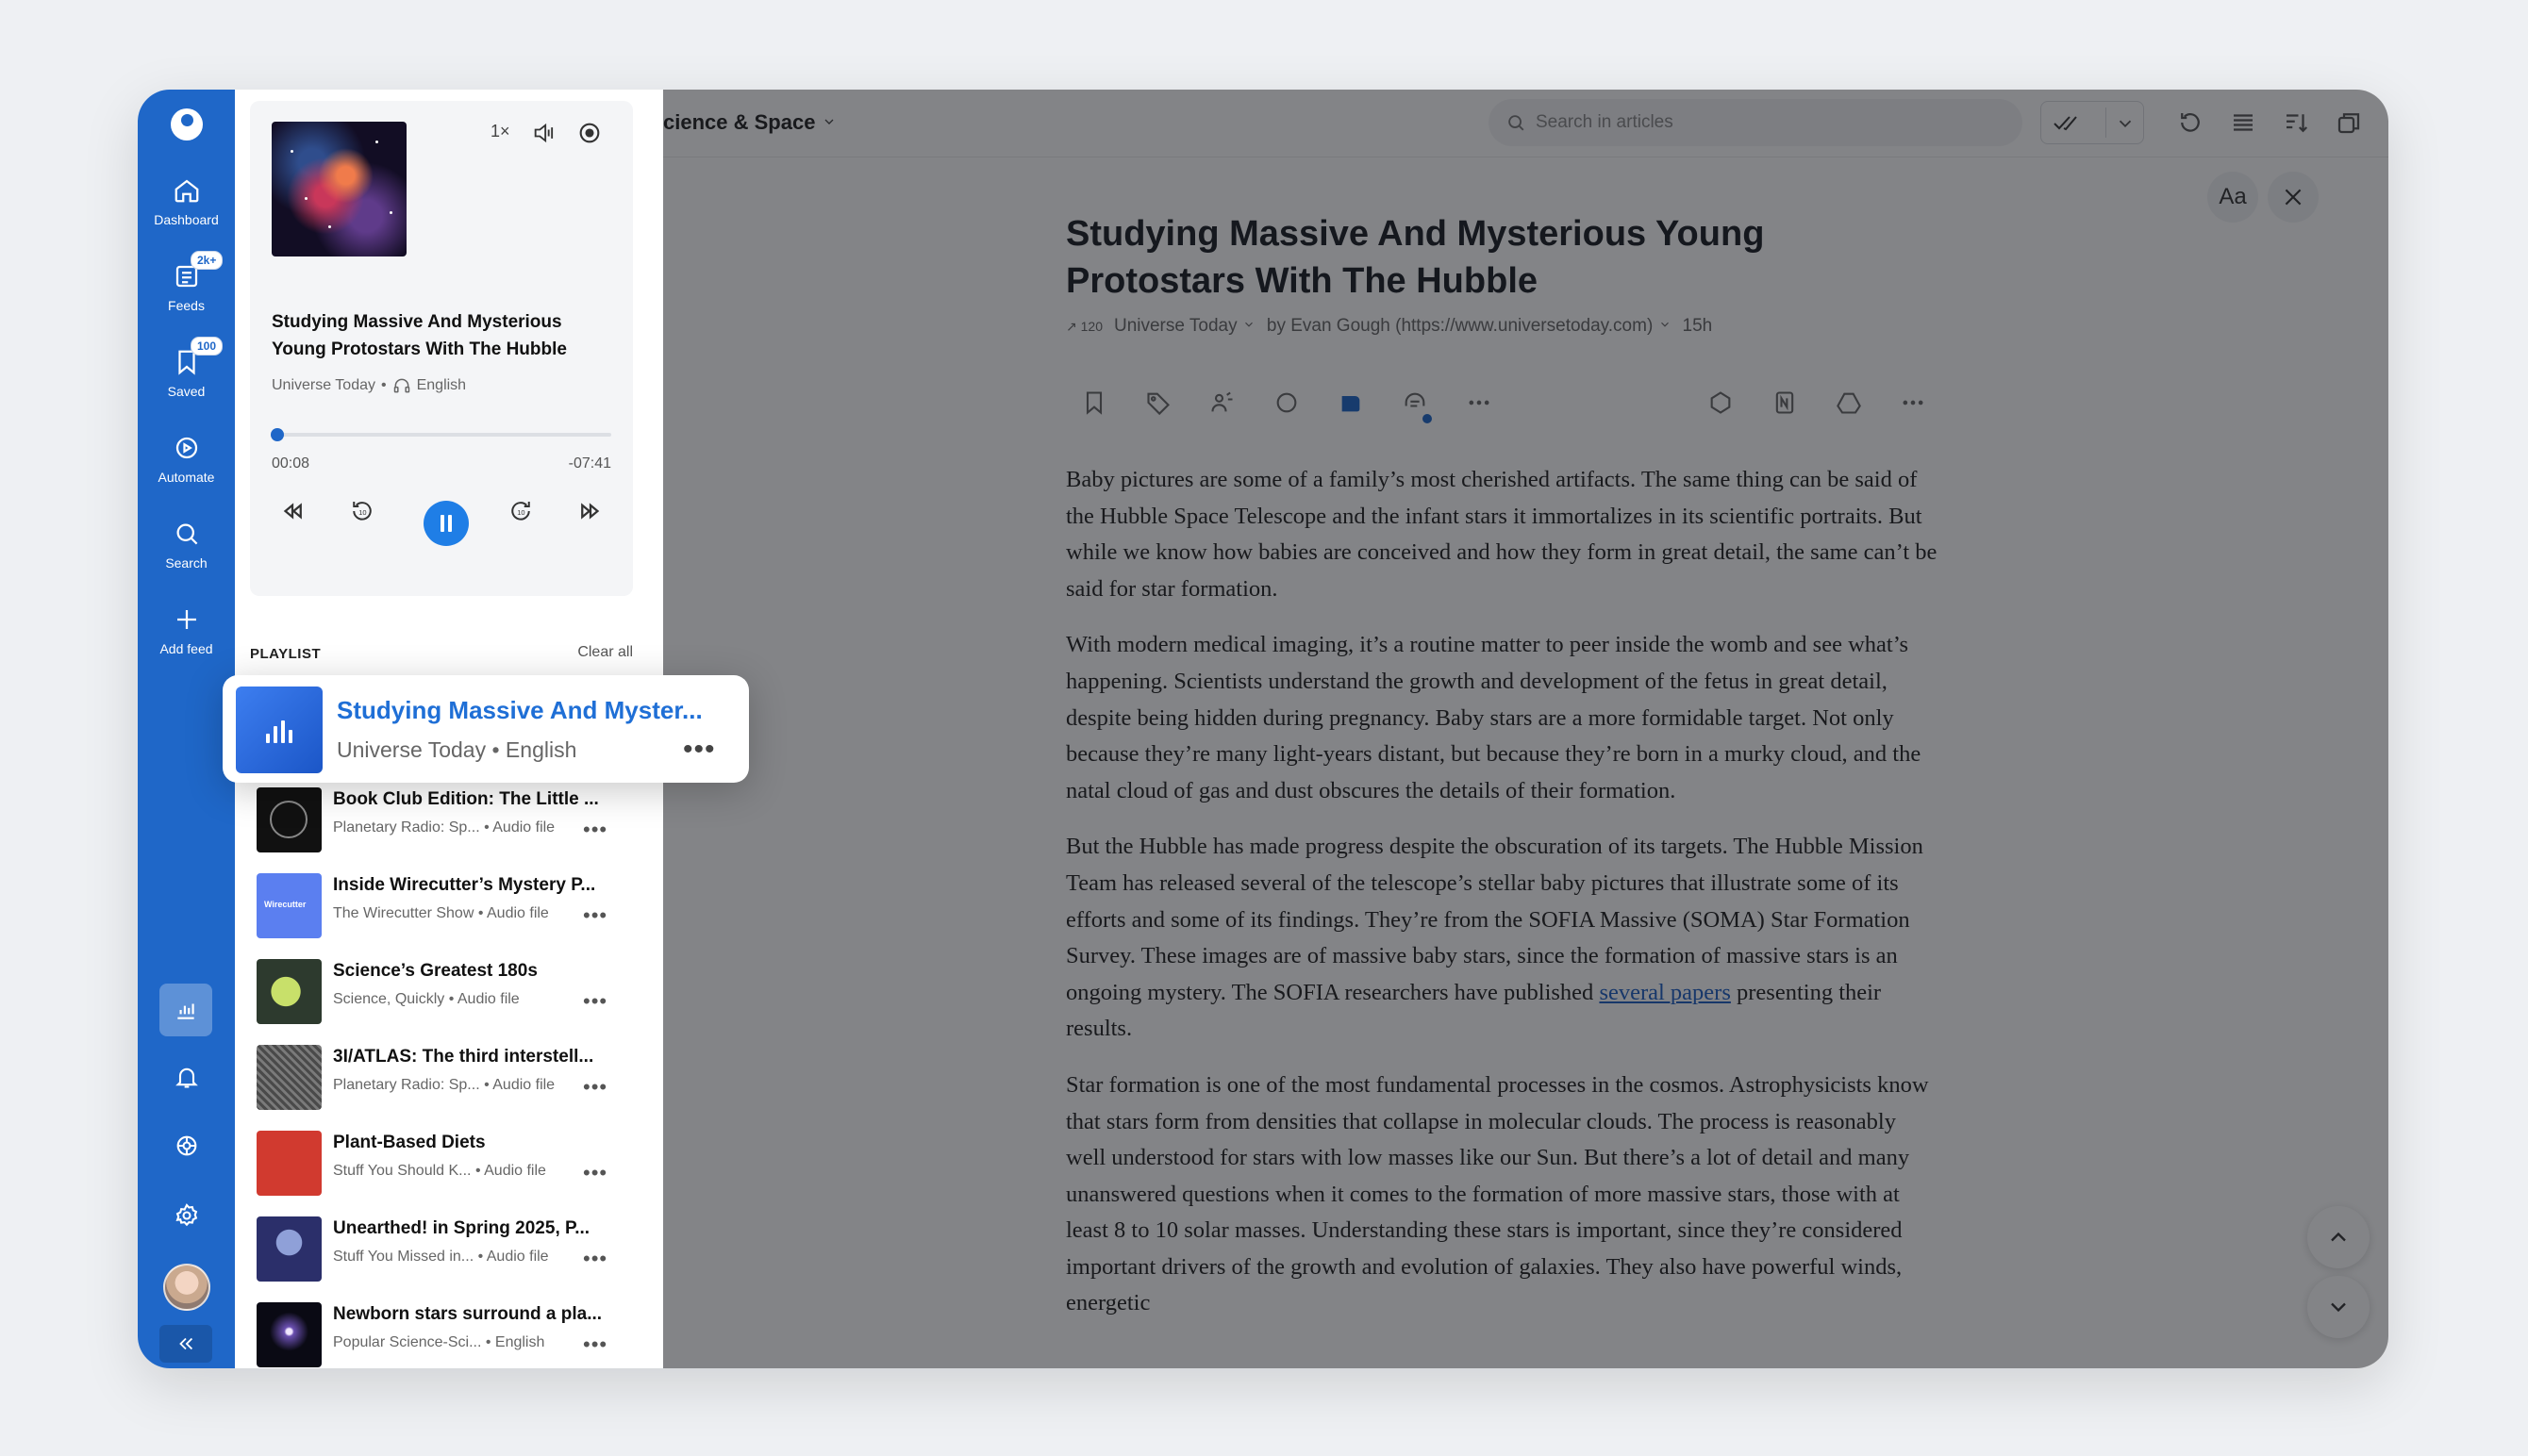 The width and height of the screenshot is (2528, 1456). Describe the element at coordinates (187, 125) in the screenshot. I see `app-logo` at that location.